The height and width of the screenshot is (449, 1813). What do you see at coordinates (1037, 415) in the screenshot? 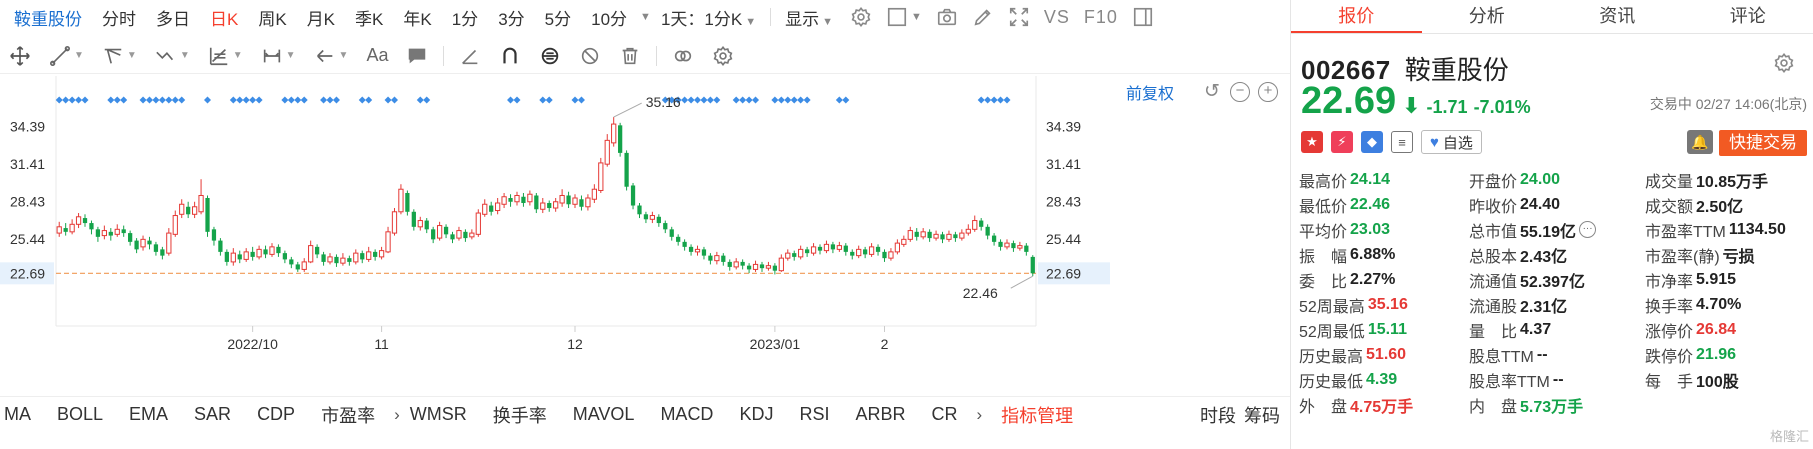
I see `indicator-manage-button: 指标管理` at bounding box center [1037, 415].